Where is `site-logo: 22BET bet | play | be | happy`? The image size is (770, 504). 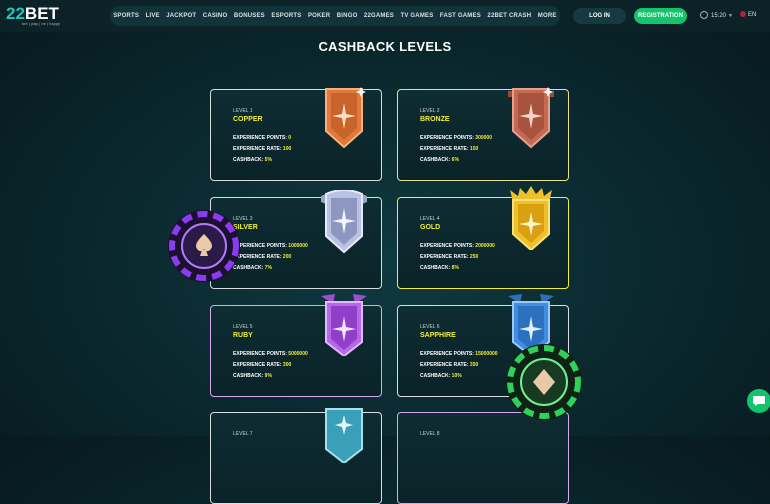 site-logo: 22BET bet | play | be | happy is located at coordinates (41, 16).